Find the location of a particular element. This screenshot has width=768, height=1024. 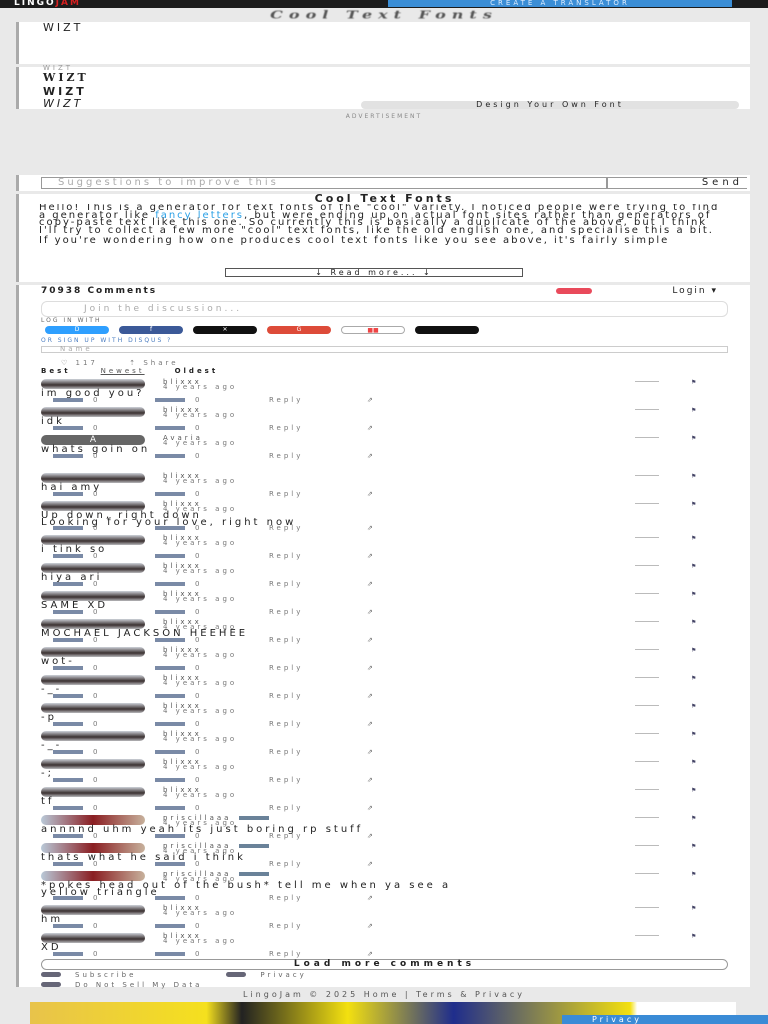

design-font-button: Design Your Own Font is located at coordinates (550, 105).